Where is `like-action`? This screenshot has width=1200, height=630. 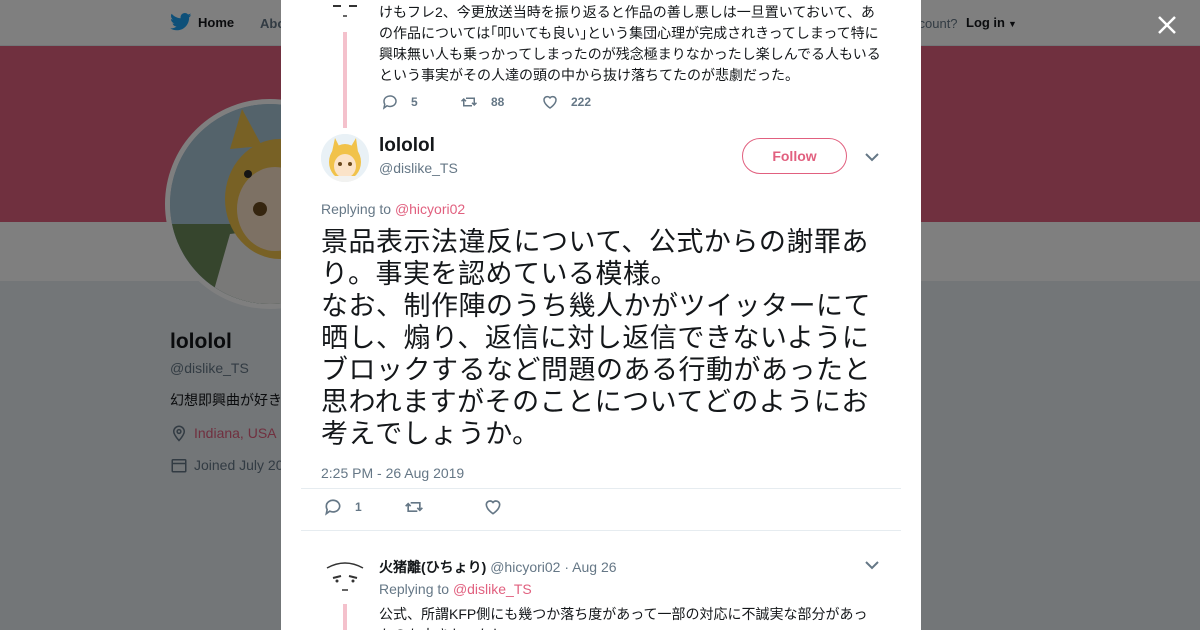 like-action is located at coordinates (493, 507).